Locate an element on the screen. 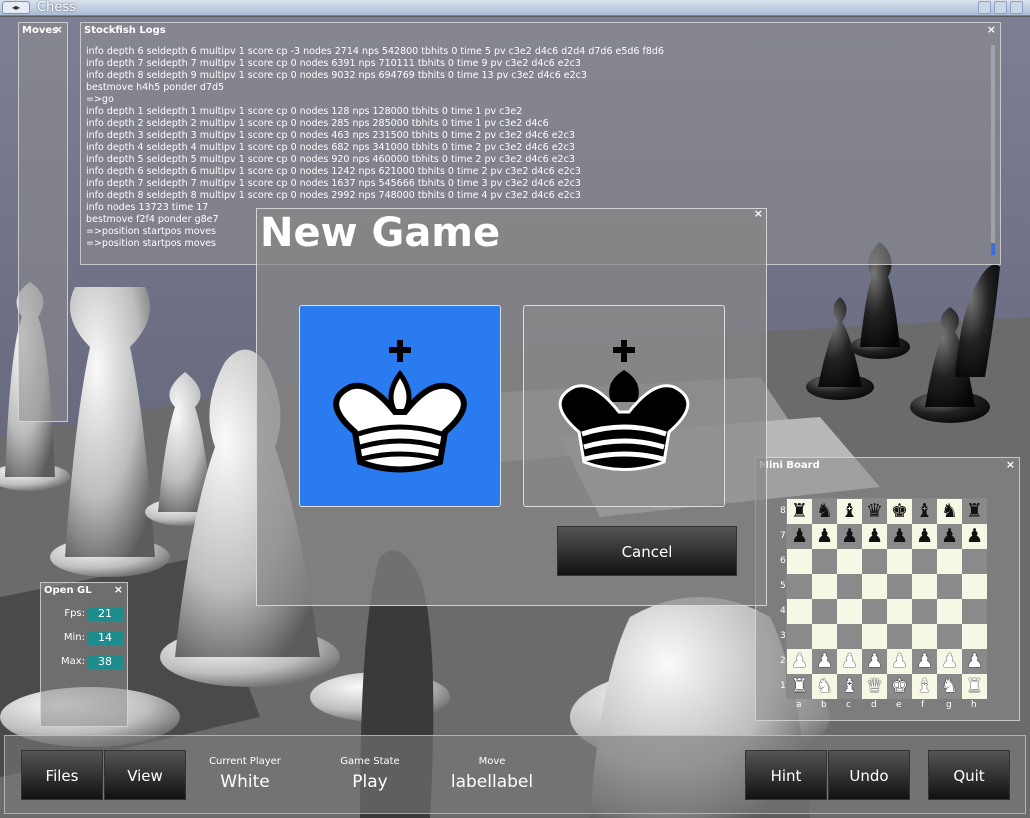  hint-button: Hint is located at coordinates (786, 775).